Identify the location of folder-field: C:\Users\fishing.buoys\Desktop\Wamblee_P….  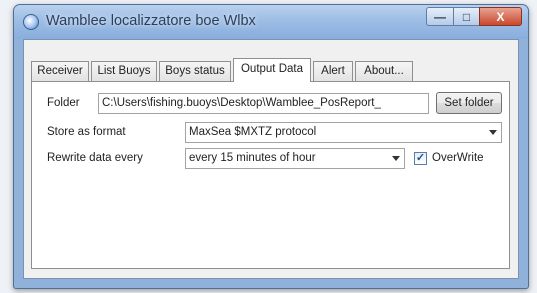
(263, 103).